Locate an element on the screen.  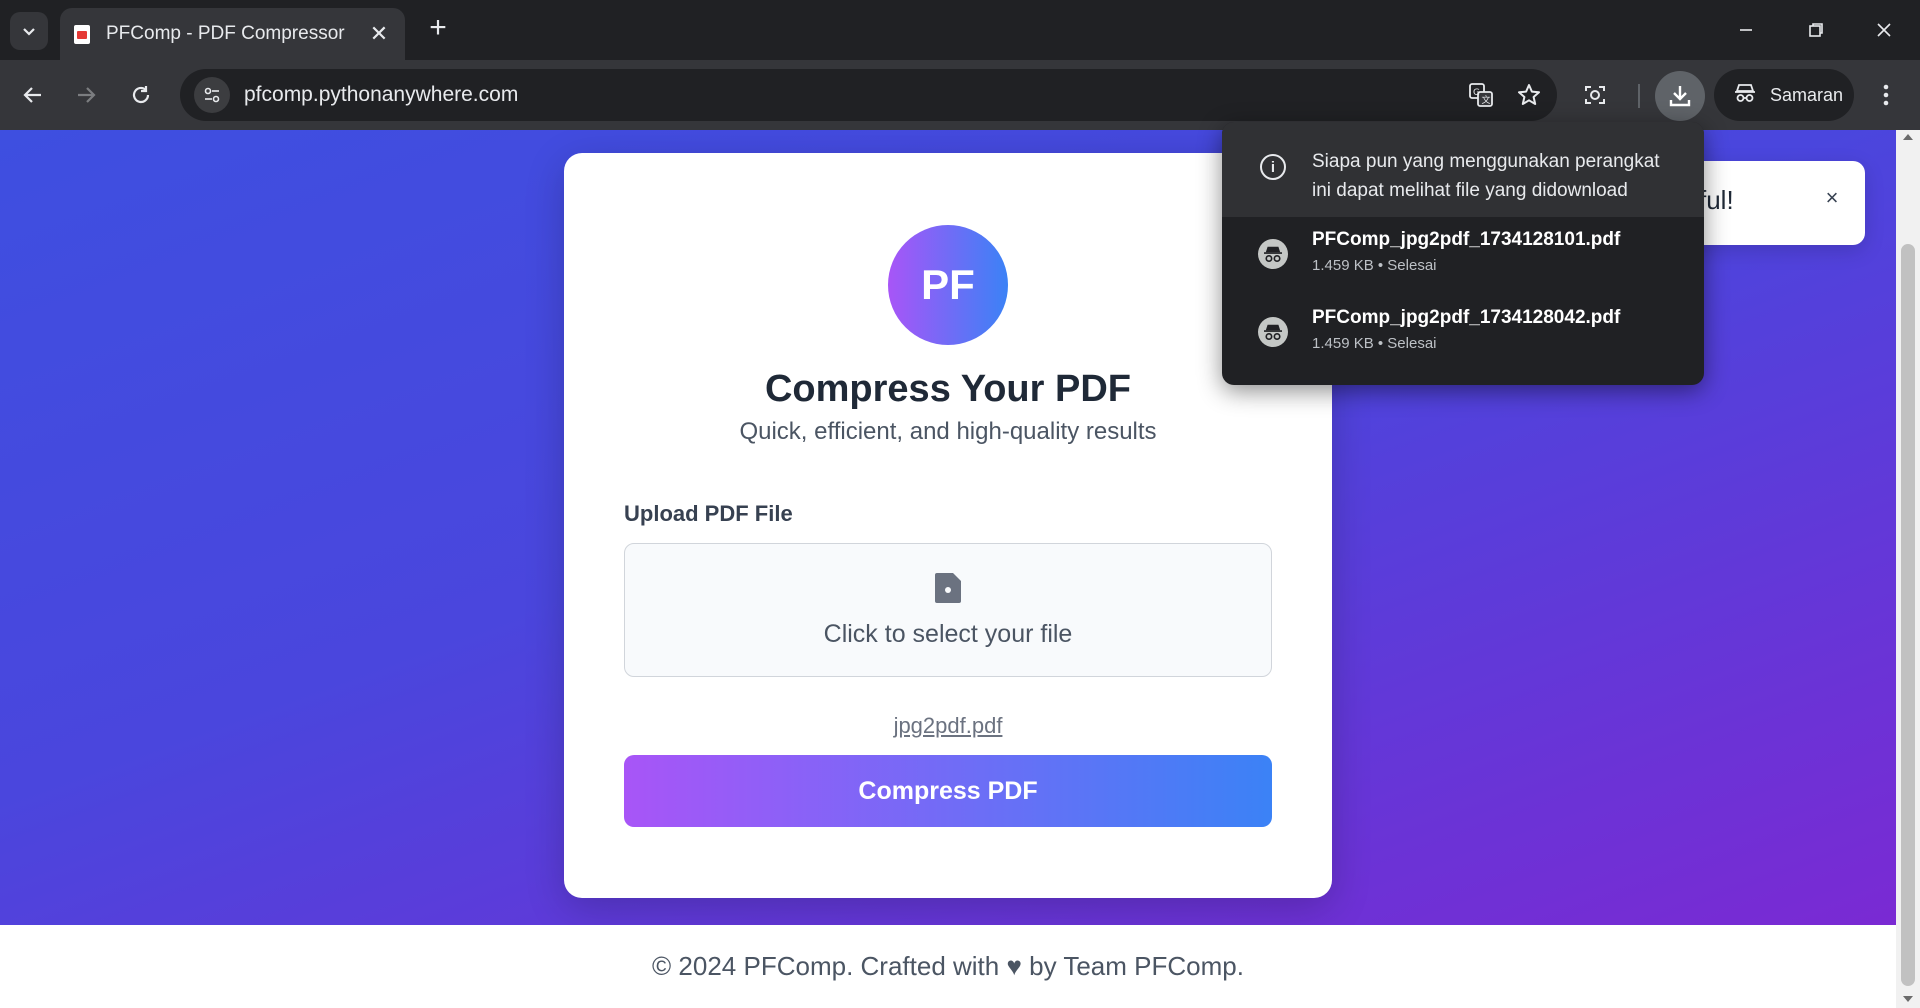
minimize-button is located at coordinates (1746, 30).